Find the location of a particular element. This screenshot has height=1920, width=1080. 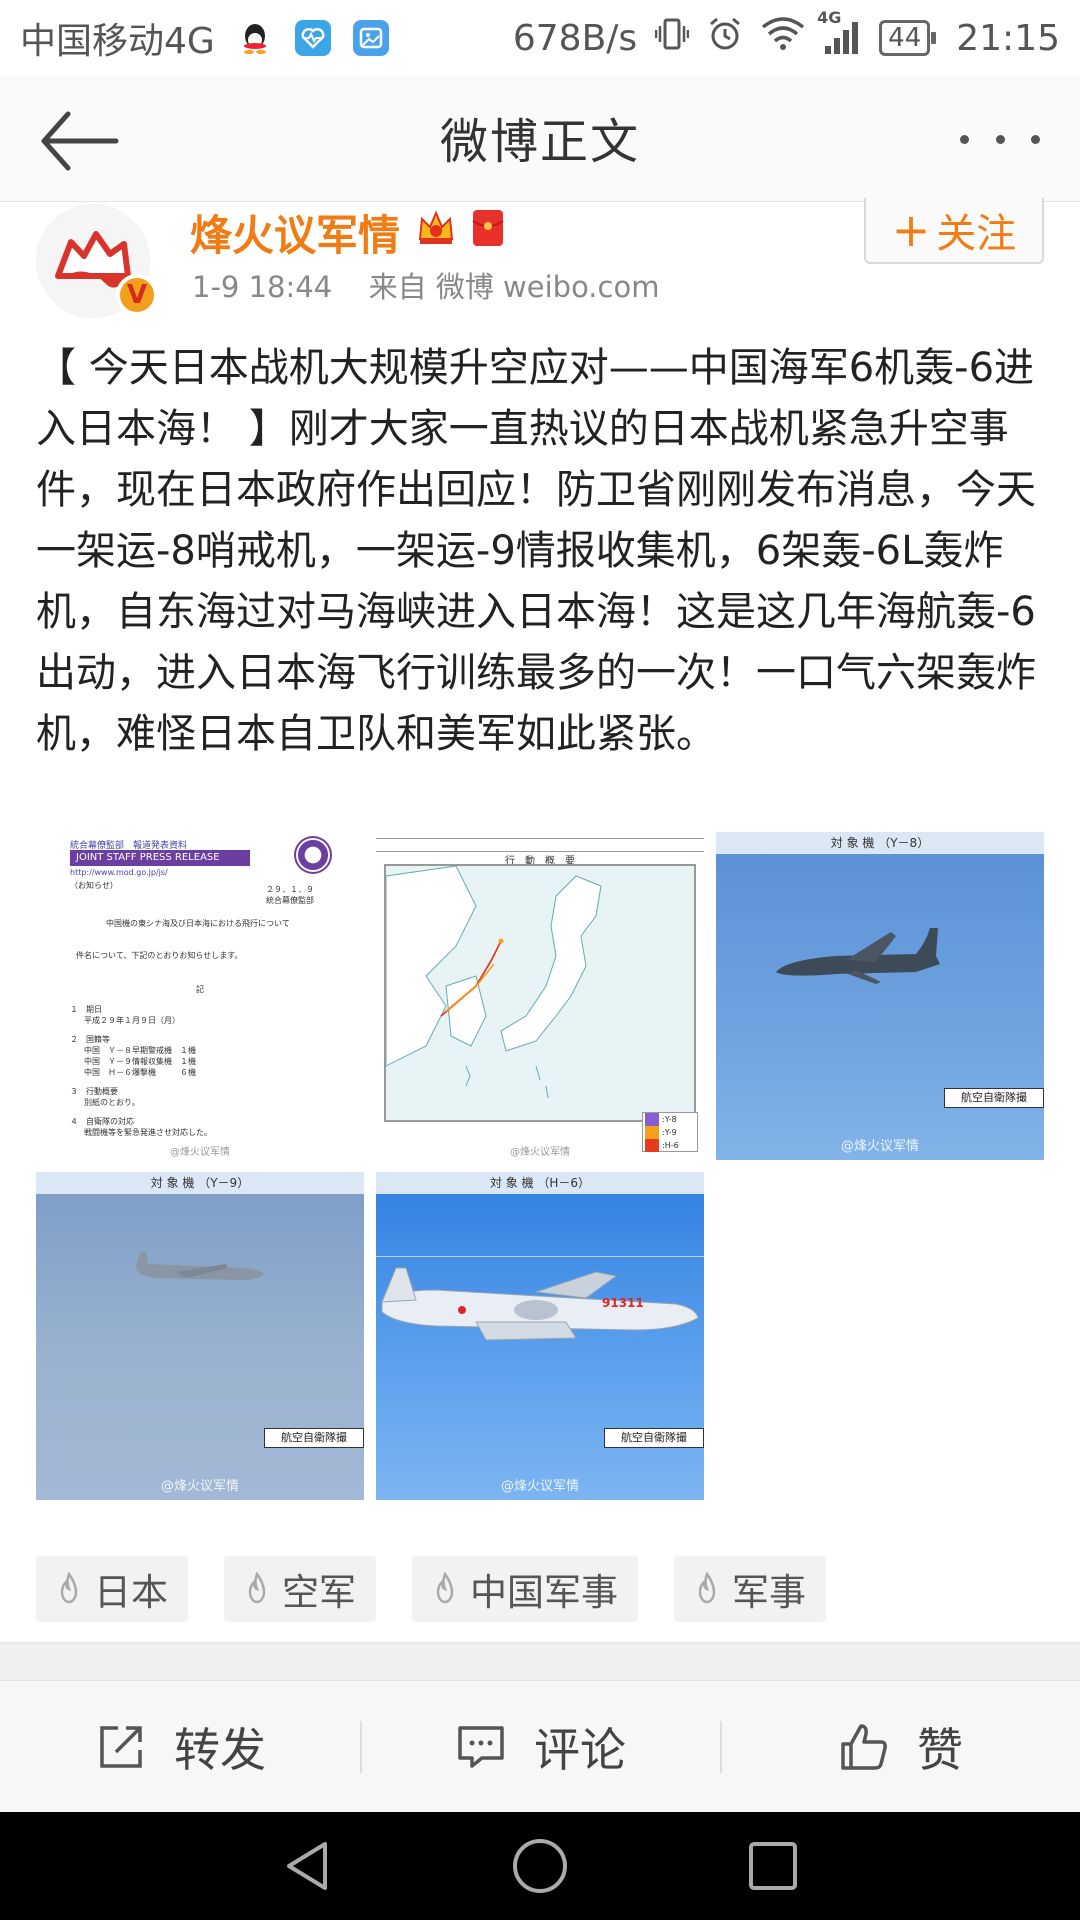

username-text: 烽火议军情 is located at coordinates (295, 235).